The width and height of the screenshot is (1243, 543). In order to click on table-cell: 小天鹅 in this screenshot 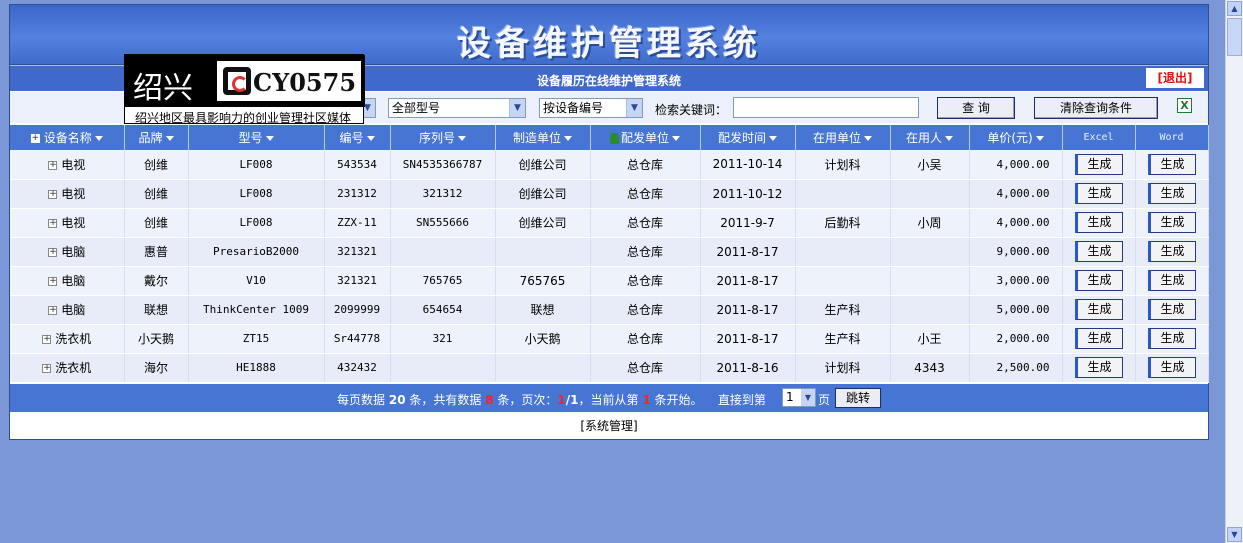, I will do `click(156, 339)`.